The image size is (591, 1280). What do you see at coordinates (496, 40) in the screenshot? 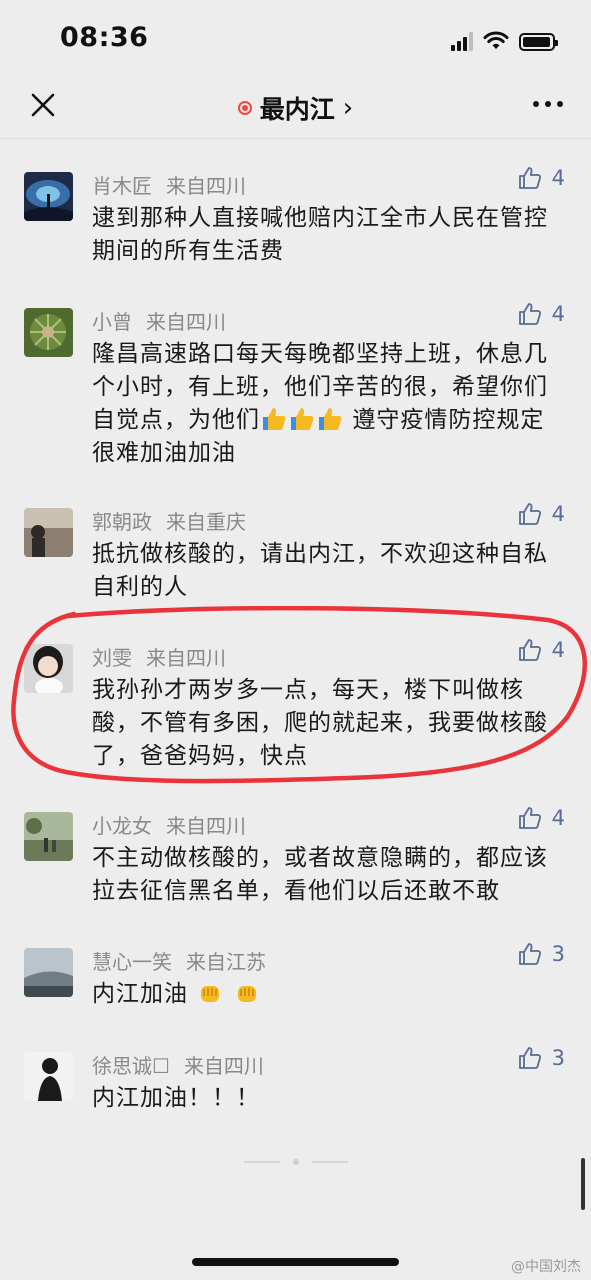
I see `wifi-icon` at bounding box center [496, 40].